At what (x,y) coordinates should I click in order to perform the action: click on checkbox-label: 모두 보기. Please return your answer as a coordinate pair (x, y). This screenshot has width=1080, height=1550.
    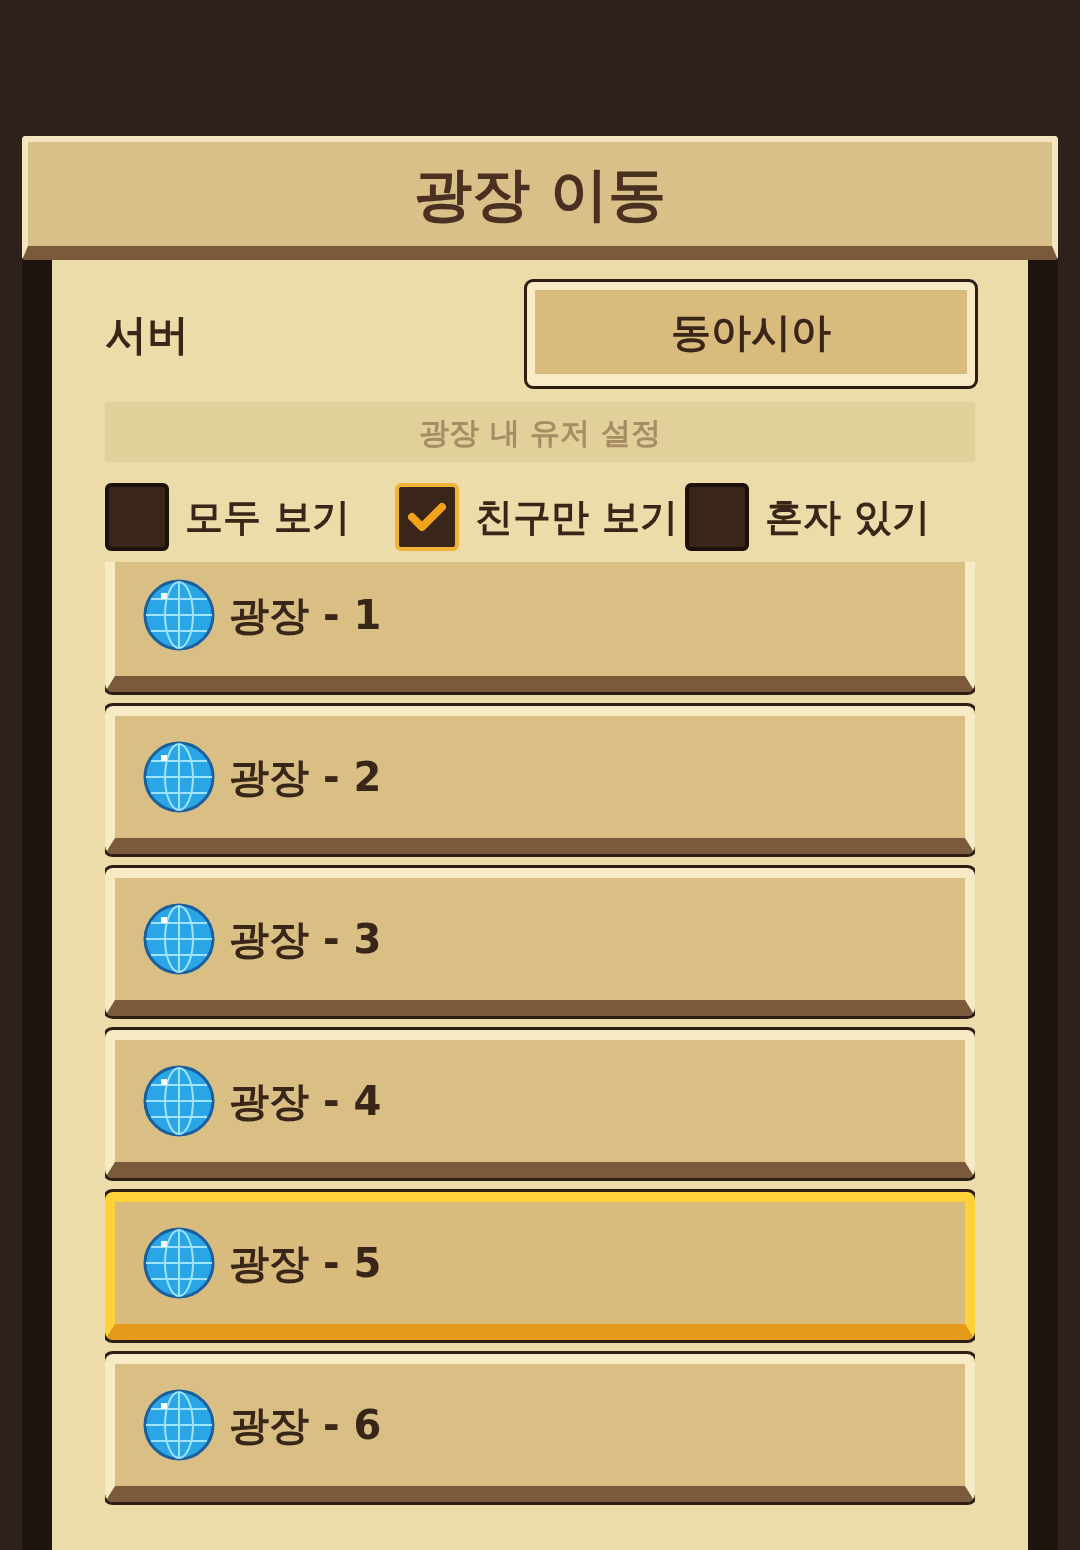
    Looking at the image, I should click on (268, 517).